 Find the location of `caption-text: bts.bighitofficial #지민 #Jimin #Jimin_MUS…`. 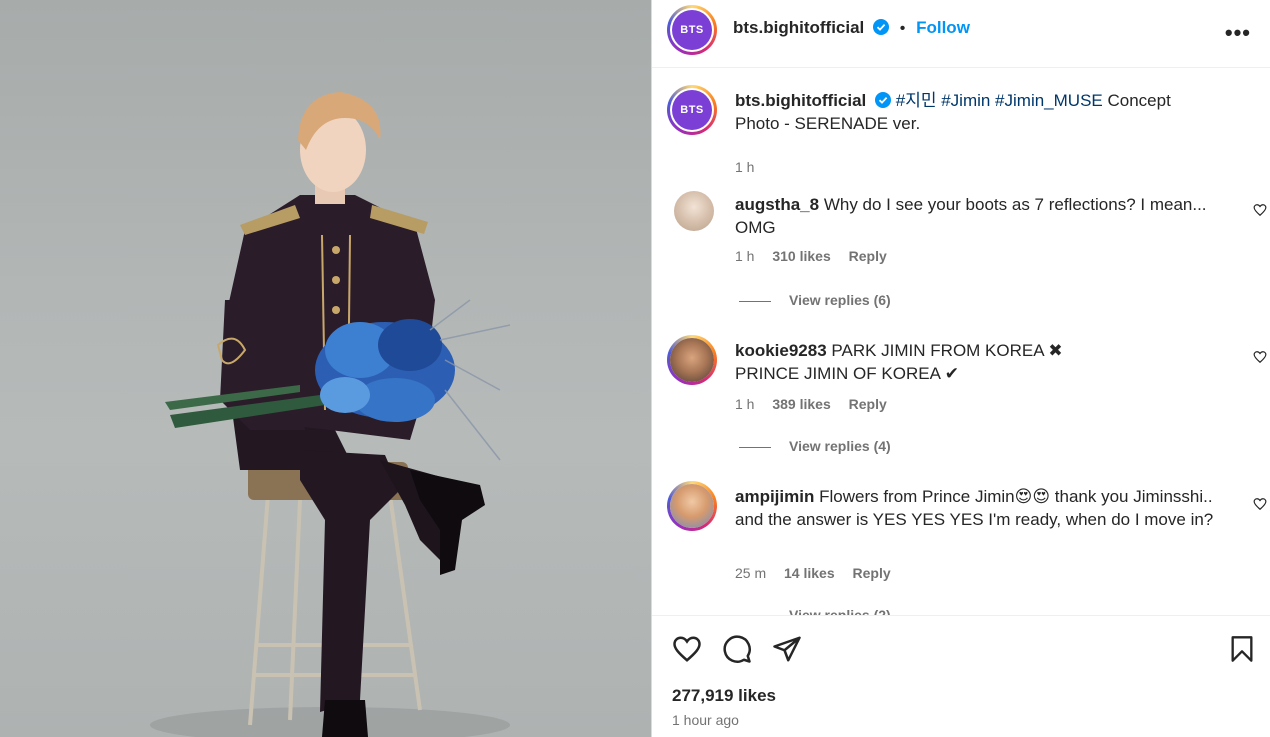

caption-text: bts.bighitofficial #지민 #Jimin #Jimin_MUS… is located at coordinates (975, 112).